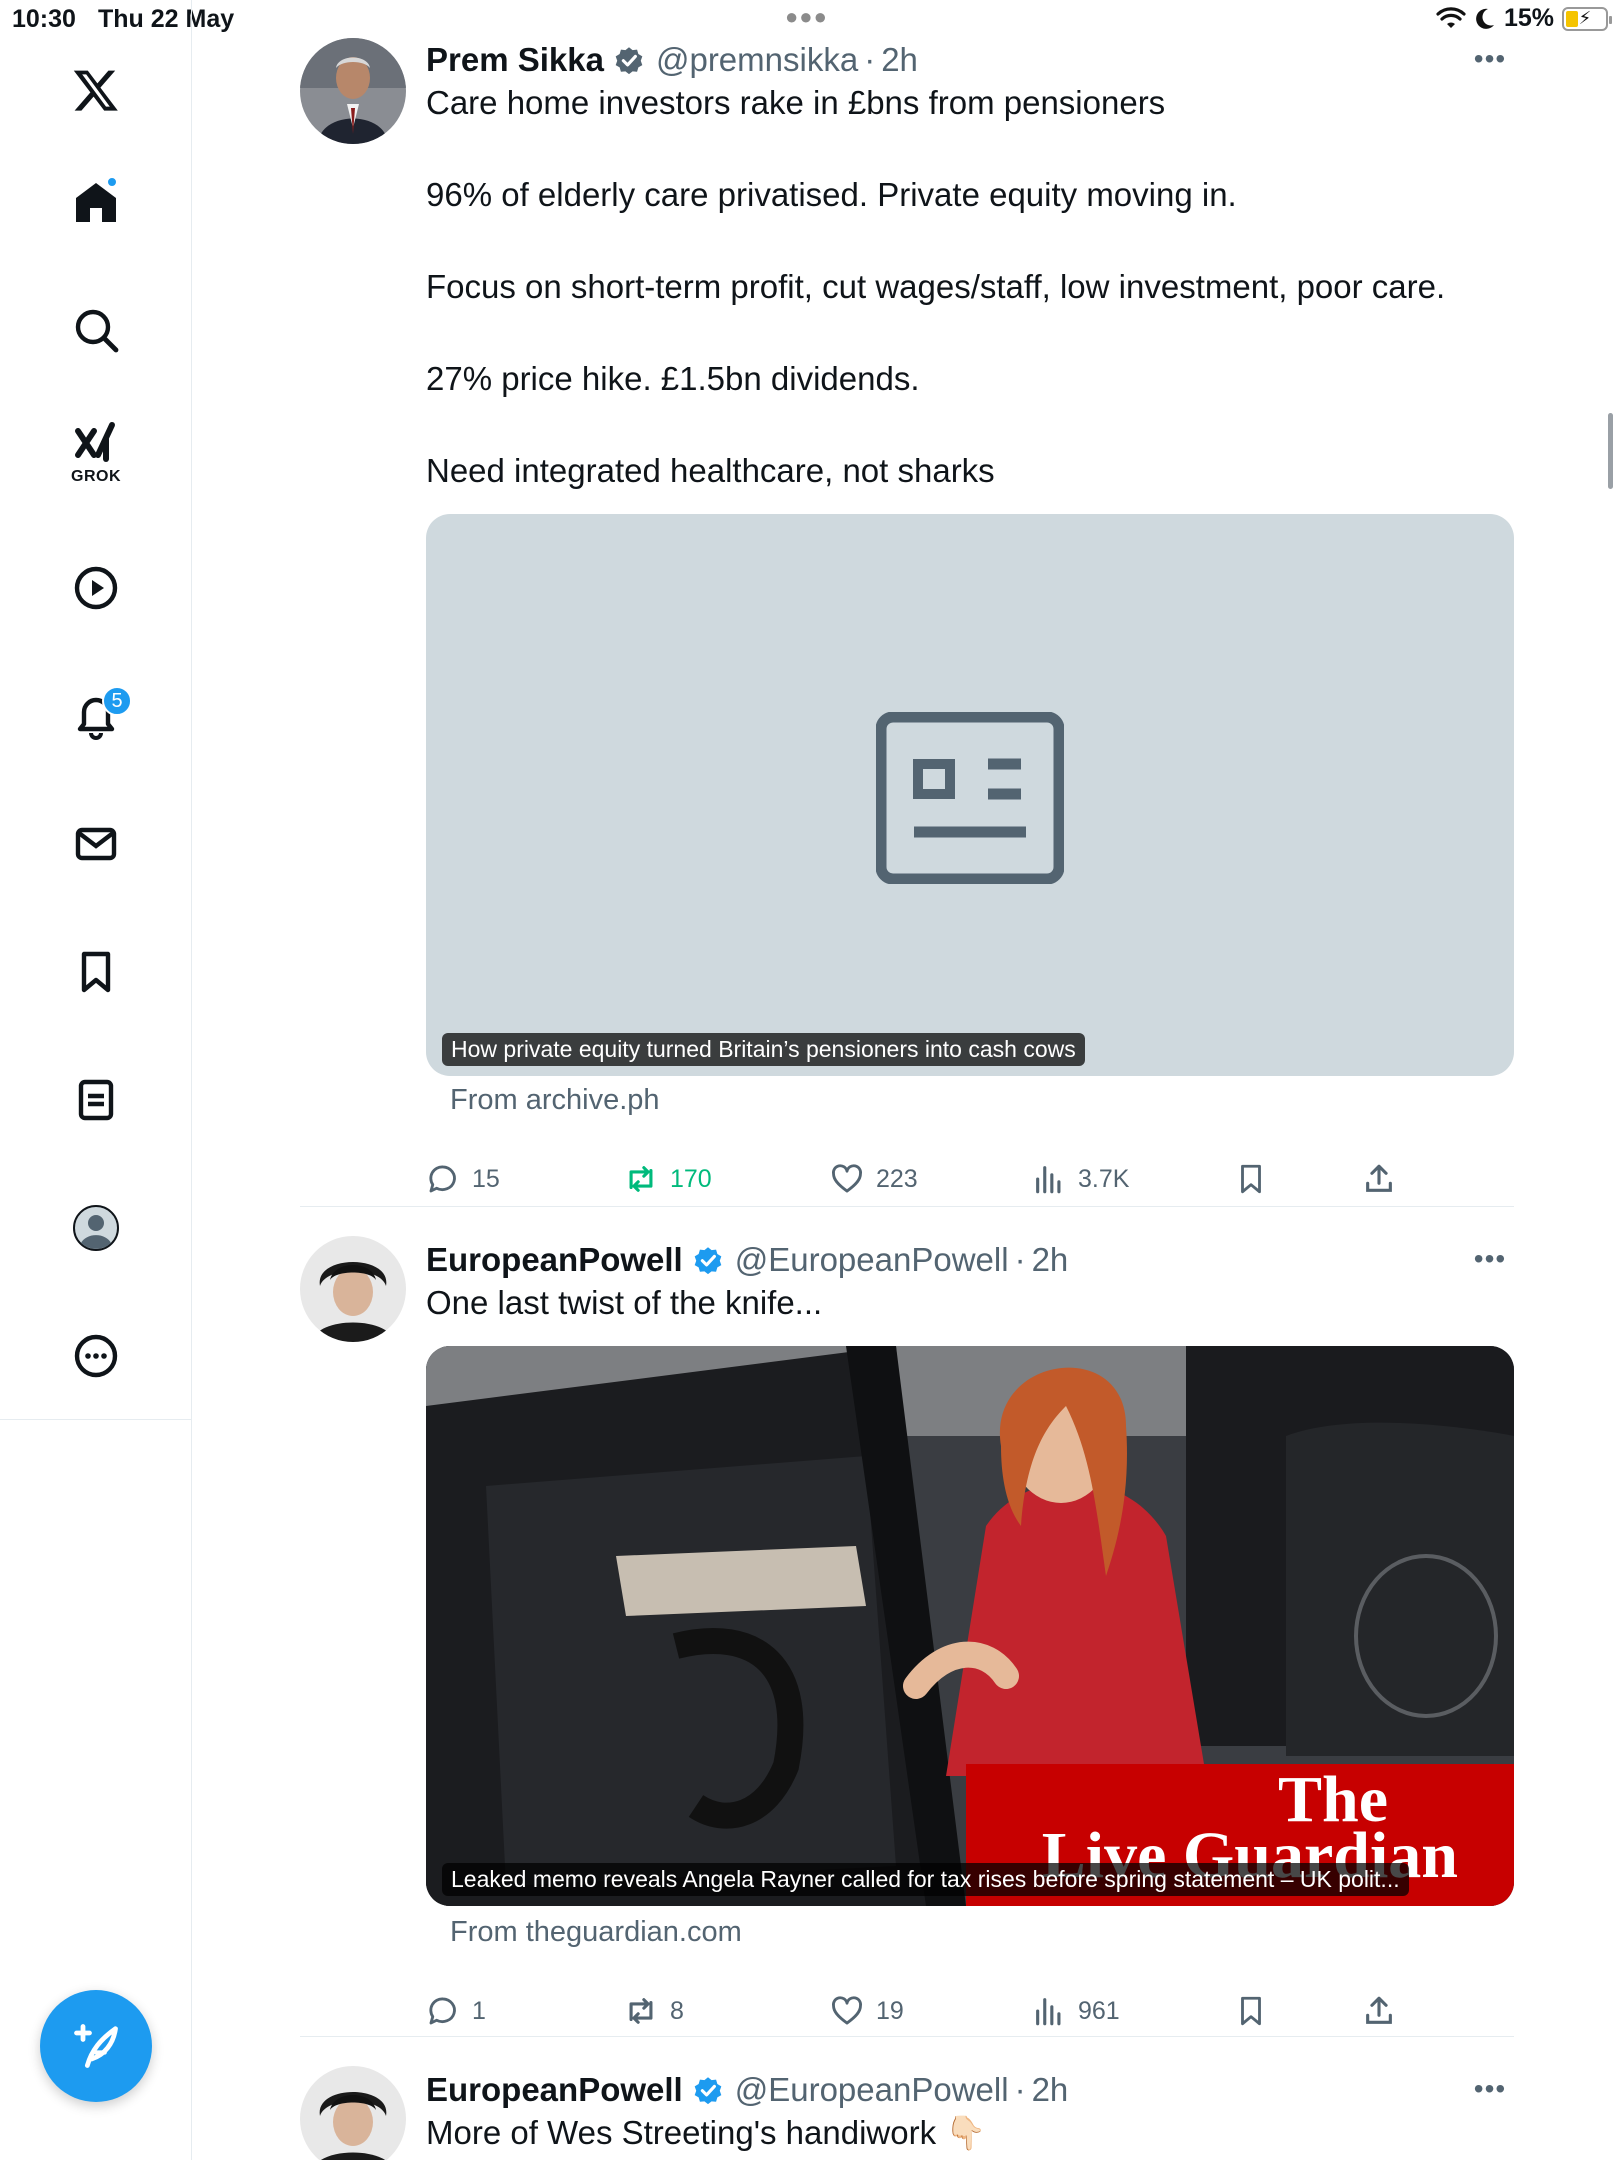 This screenshot has height=2160, width=1620. What do you see at coordinates (654, 2011) in the screenshot?
I see `repost-button: 8` at bounding box center [654, 2011].